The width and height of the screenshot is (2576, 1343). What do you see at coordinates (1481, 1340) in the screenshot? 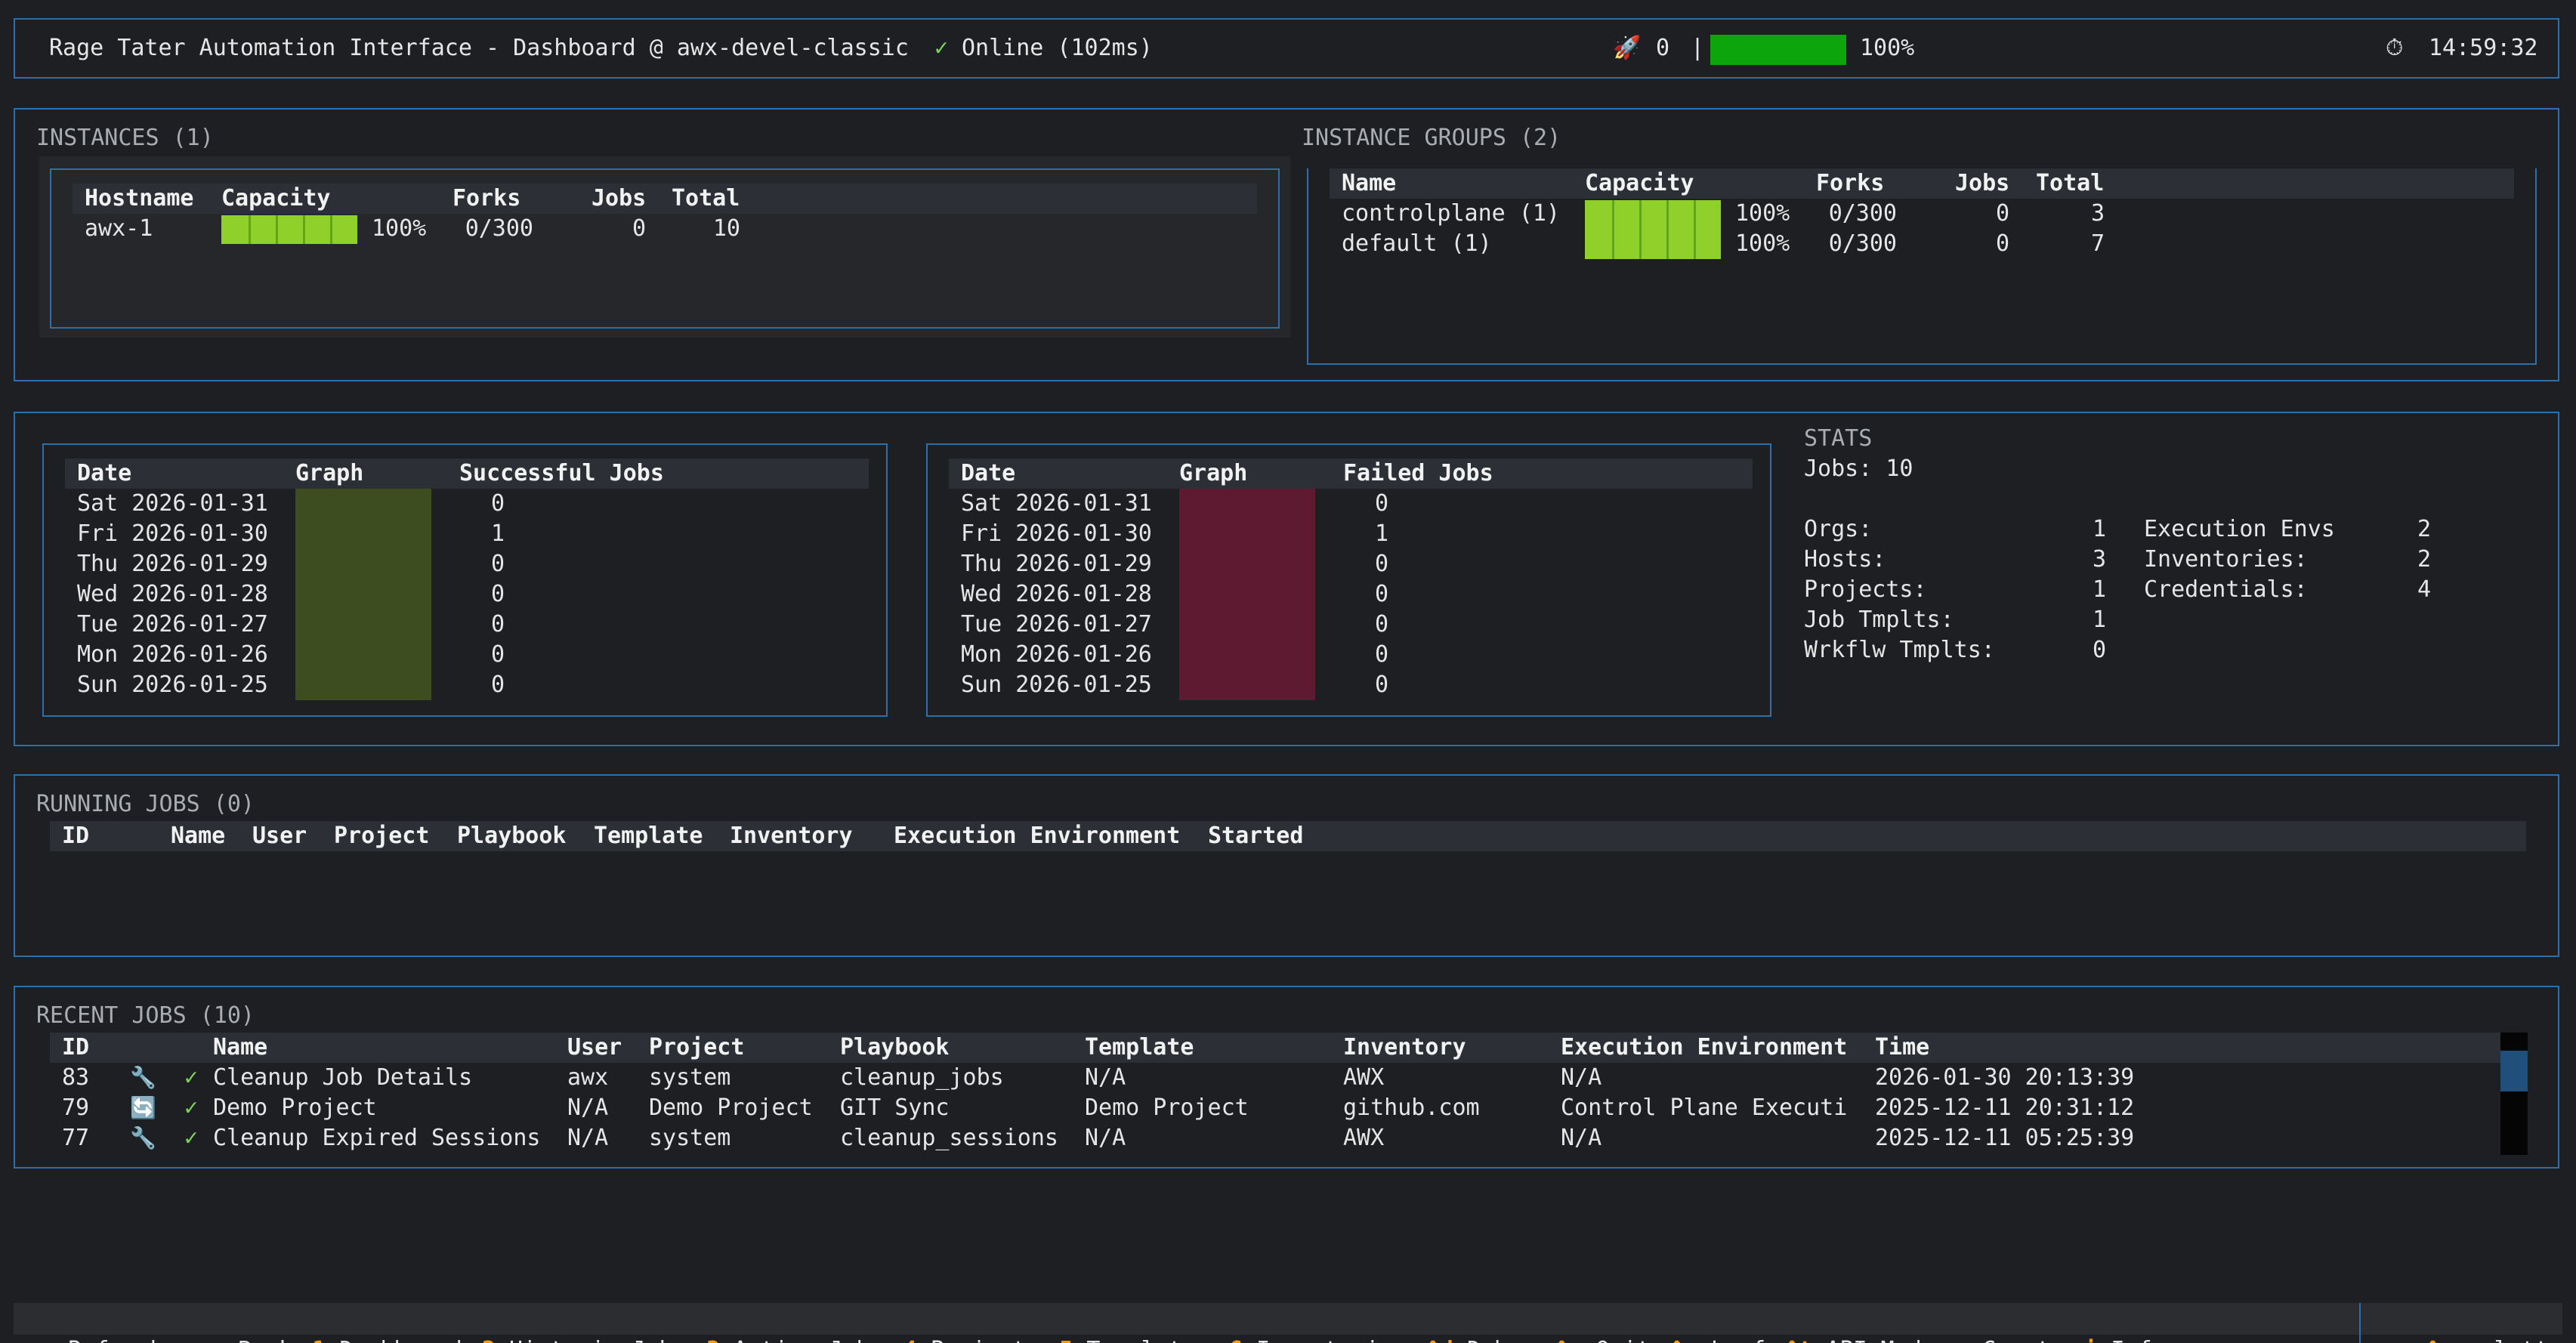
I see `shortcut-debug: ^d Debug` at bounding box center [1481, 1340].